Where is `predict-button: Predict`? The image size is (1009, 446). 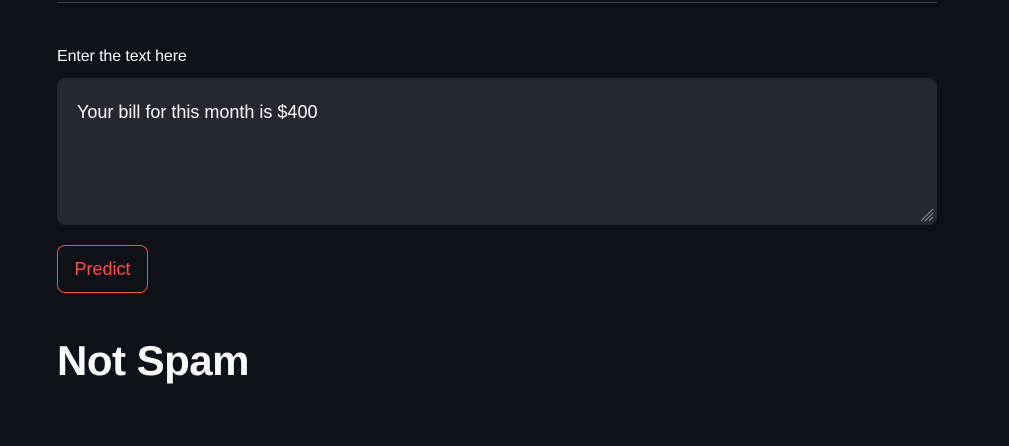
predict-button: Predict is located at coordinates (102, 269).